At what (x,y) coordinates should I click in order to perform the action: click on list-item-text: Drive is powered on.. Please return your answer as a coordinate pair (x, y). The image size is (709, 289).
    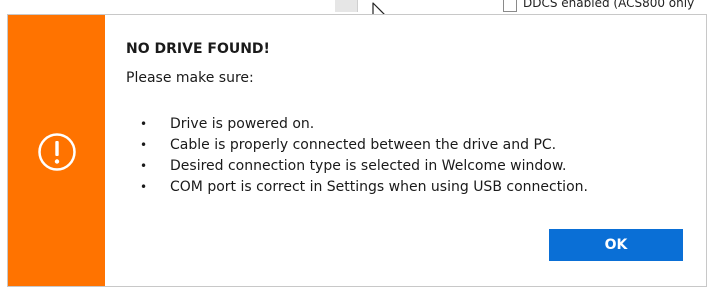
    Looking at the image, I should click on (242, 124).